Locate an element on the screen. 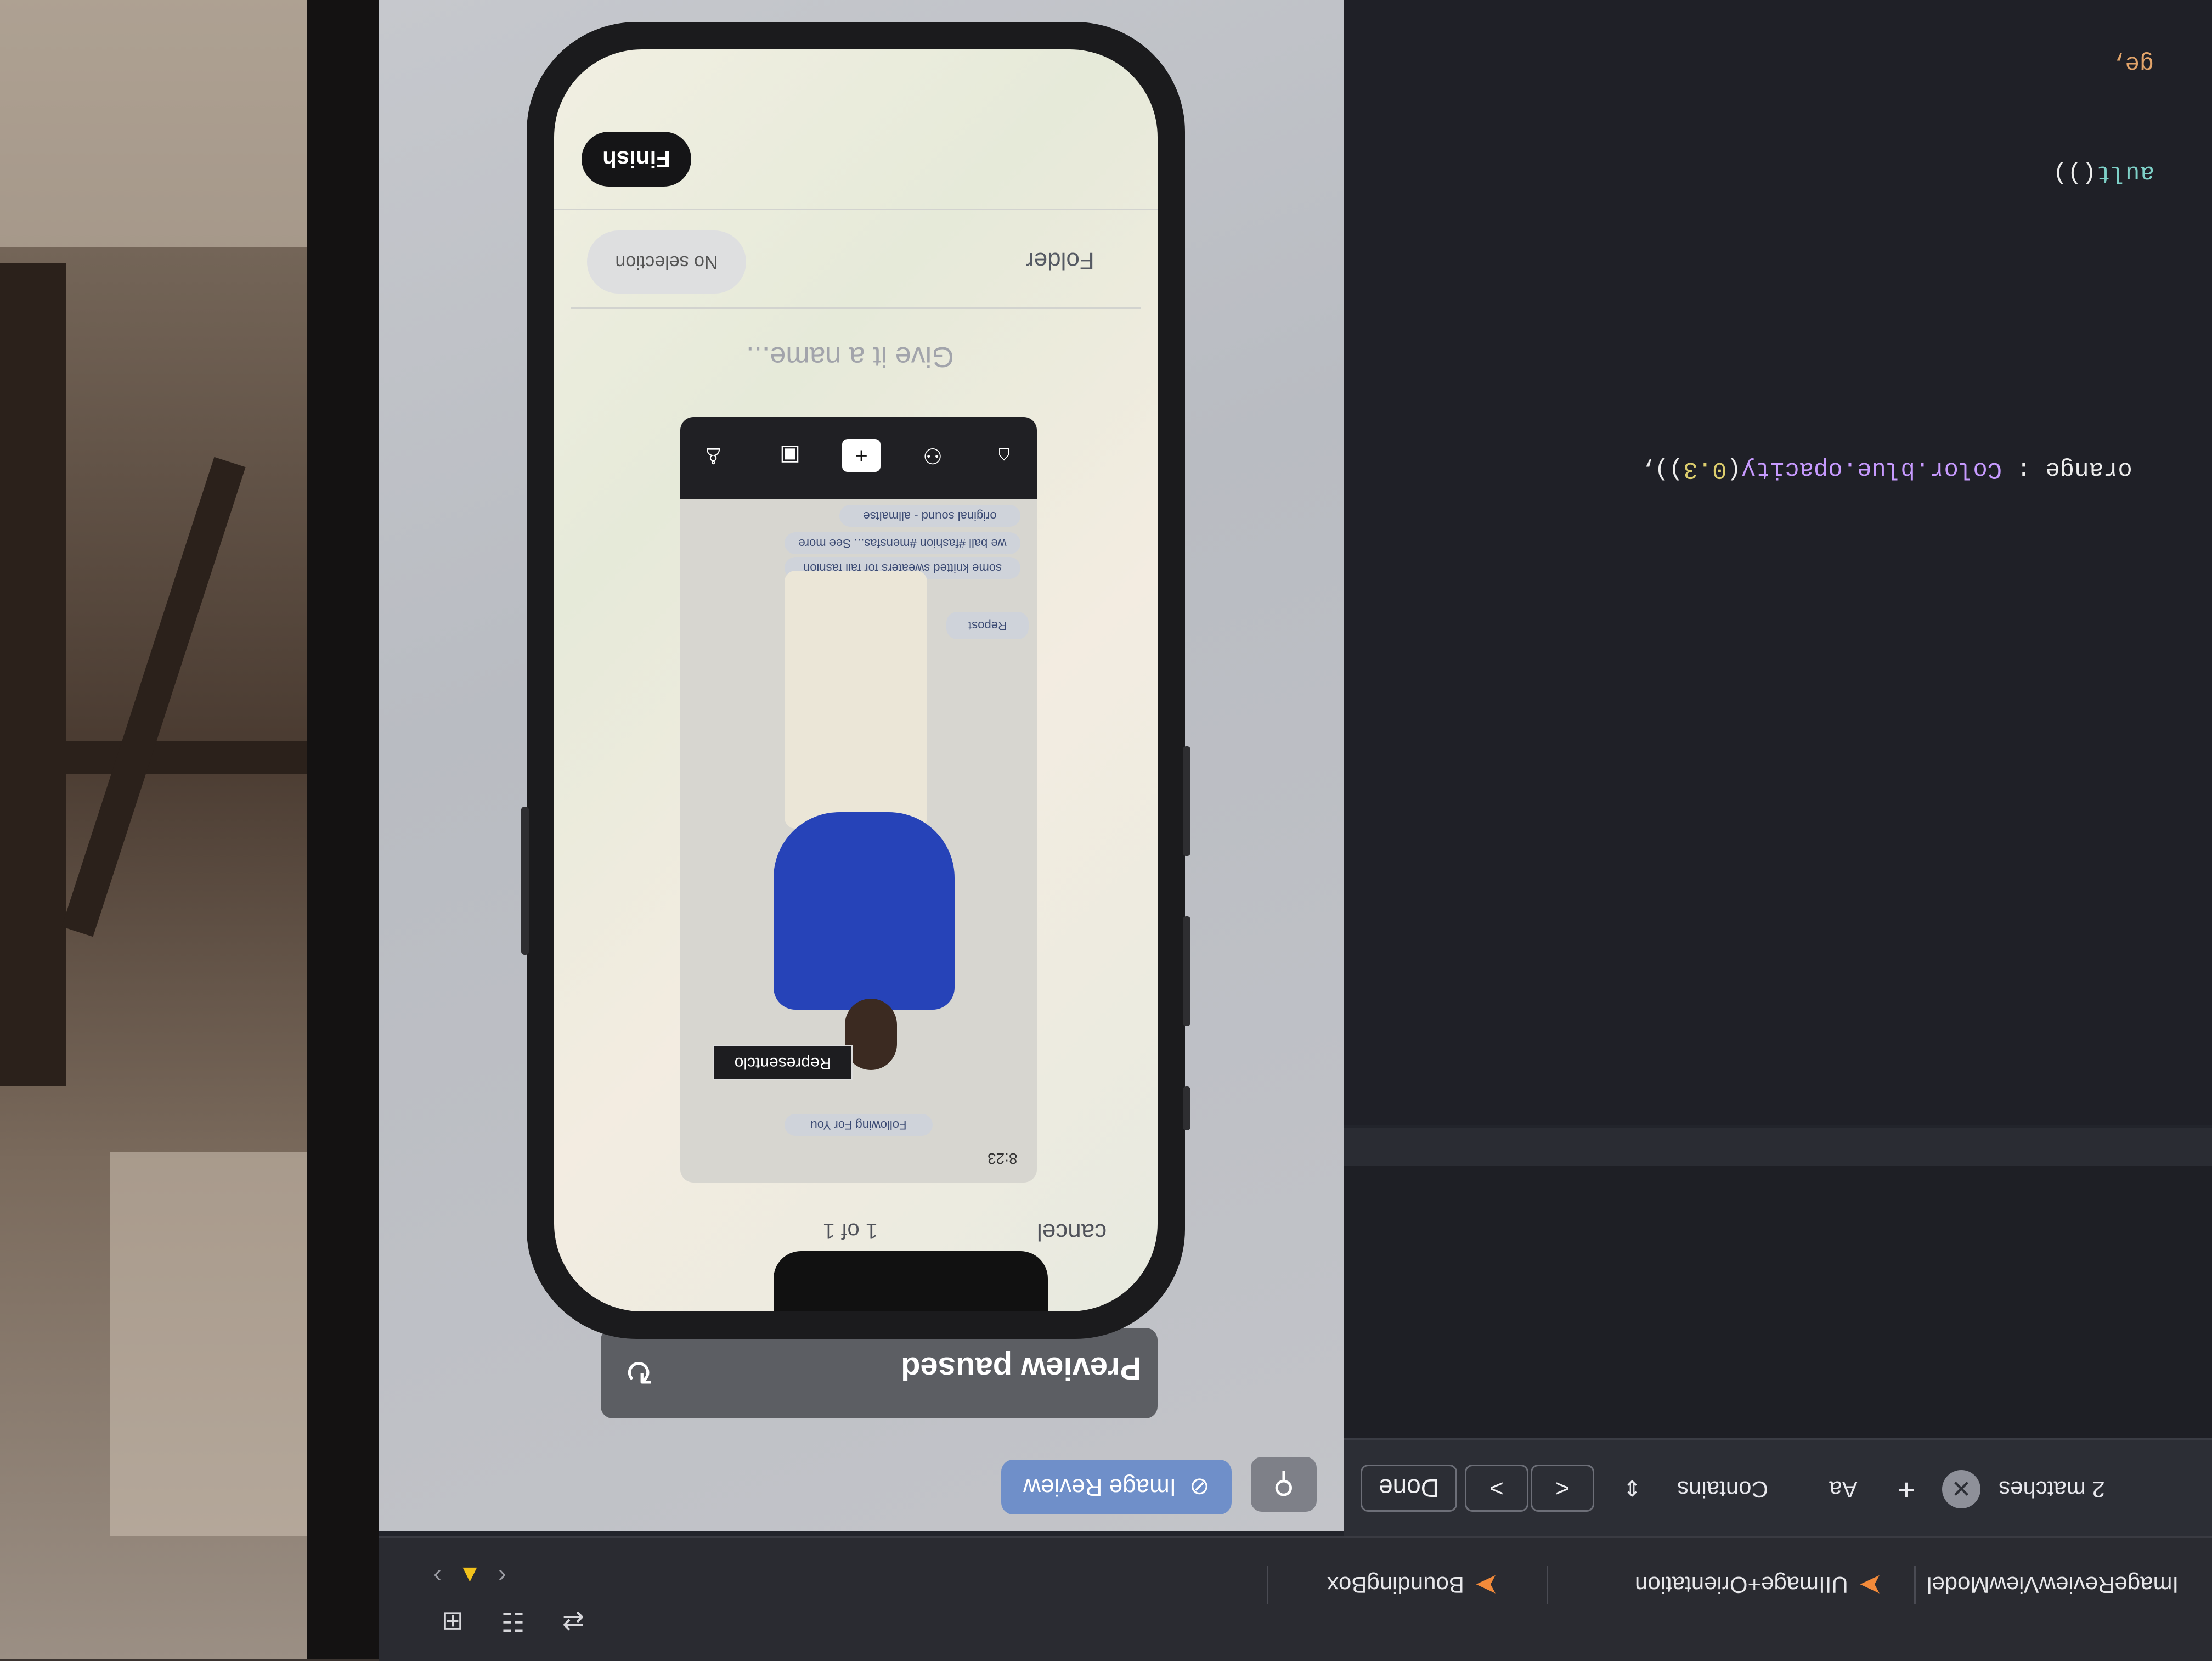 This screenshot has width=2212, height=1661. code-token: )), is located at coordinates (1661, 469).